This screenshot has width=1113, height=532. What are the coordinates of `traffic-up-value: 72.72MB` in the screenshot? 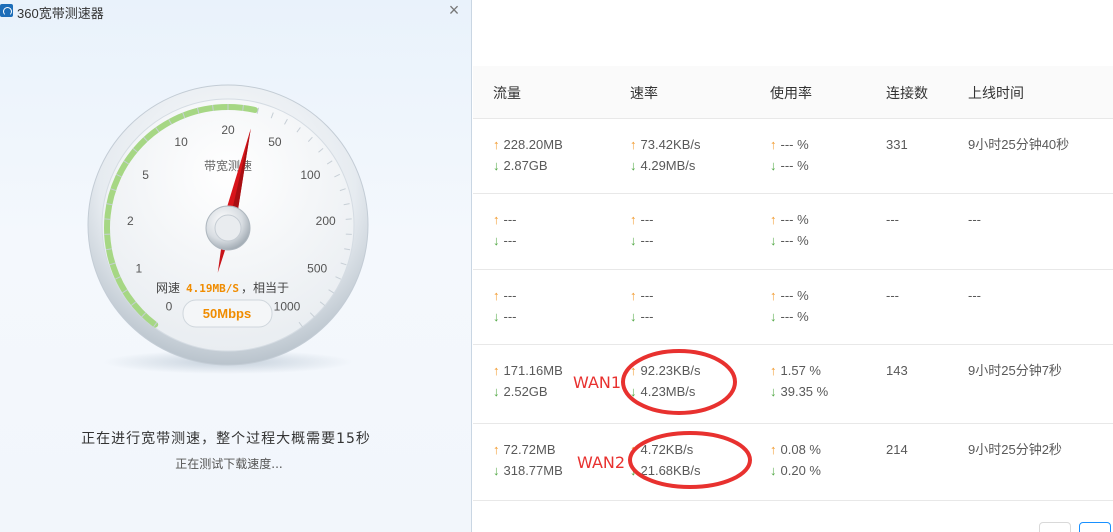 It's located at (529, 449).